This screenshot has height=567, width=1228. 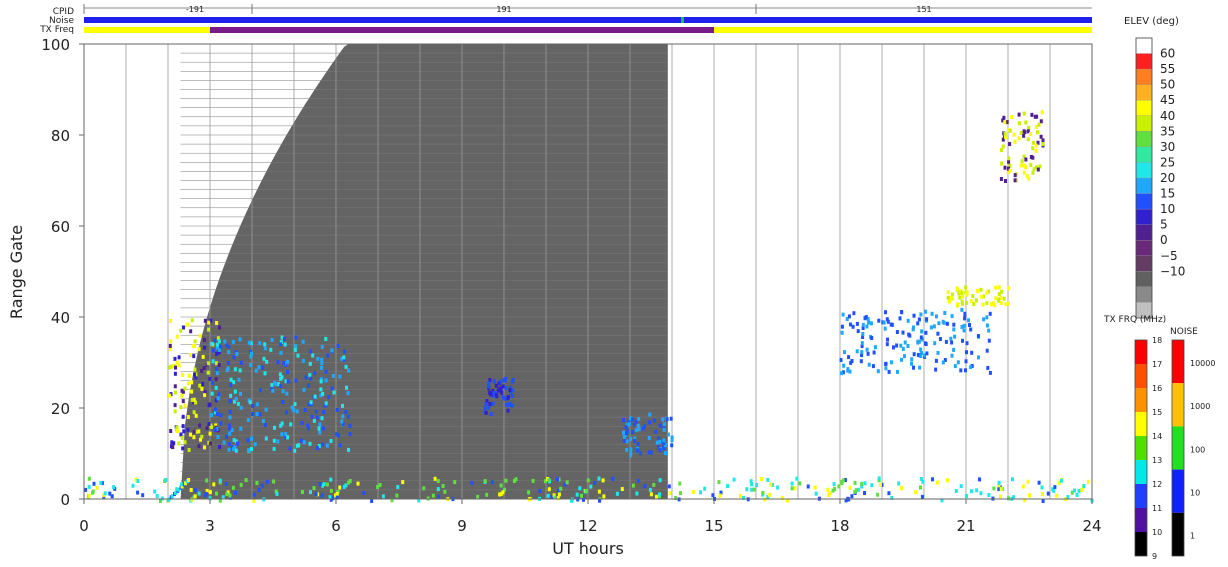 What do you see at coordinates (1157, 364) in the screenshot?
I see `txfreq-scale-label: 17` at bounding box center [1157, 364].